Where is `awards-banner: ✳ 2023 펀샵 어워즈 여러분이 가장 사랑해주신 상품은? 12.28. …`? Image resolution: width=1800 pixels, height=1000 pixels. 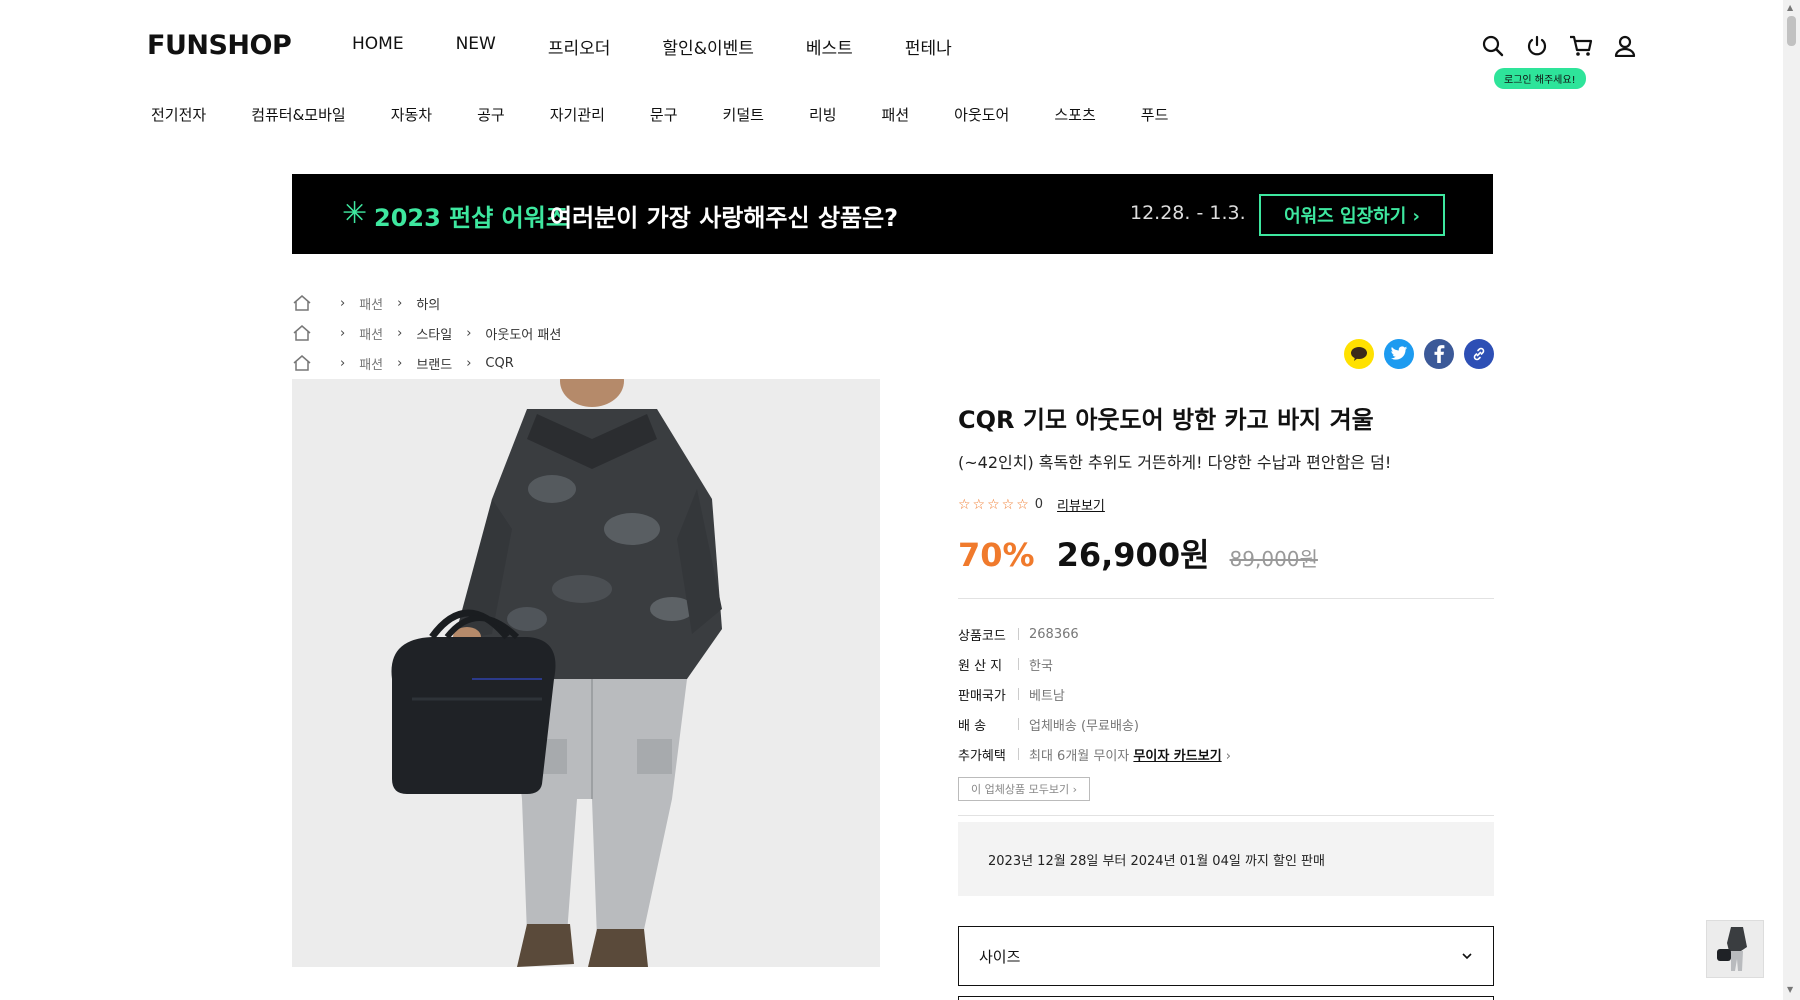 awards-banner: ✳ 2023 펀샵 어워즈 여러분이 가장 사랑해주신 상품은? 12.28. … is located at coordinates (892, 214).